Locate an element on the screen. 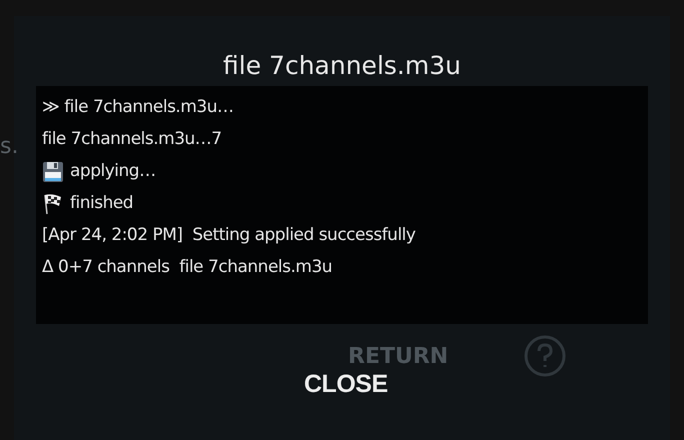 This screenshot has height=440, width=684. checkered-flag-icon is located at coordinates (53, 204).